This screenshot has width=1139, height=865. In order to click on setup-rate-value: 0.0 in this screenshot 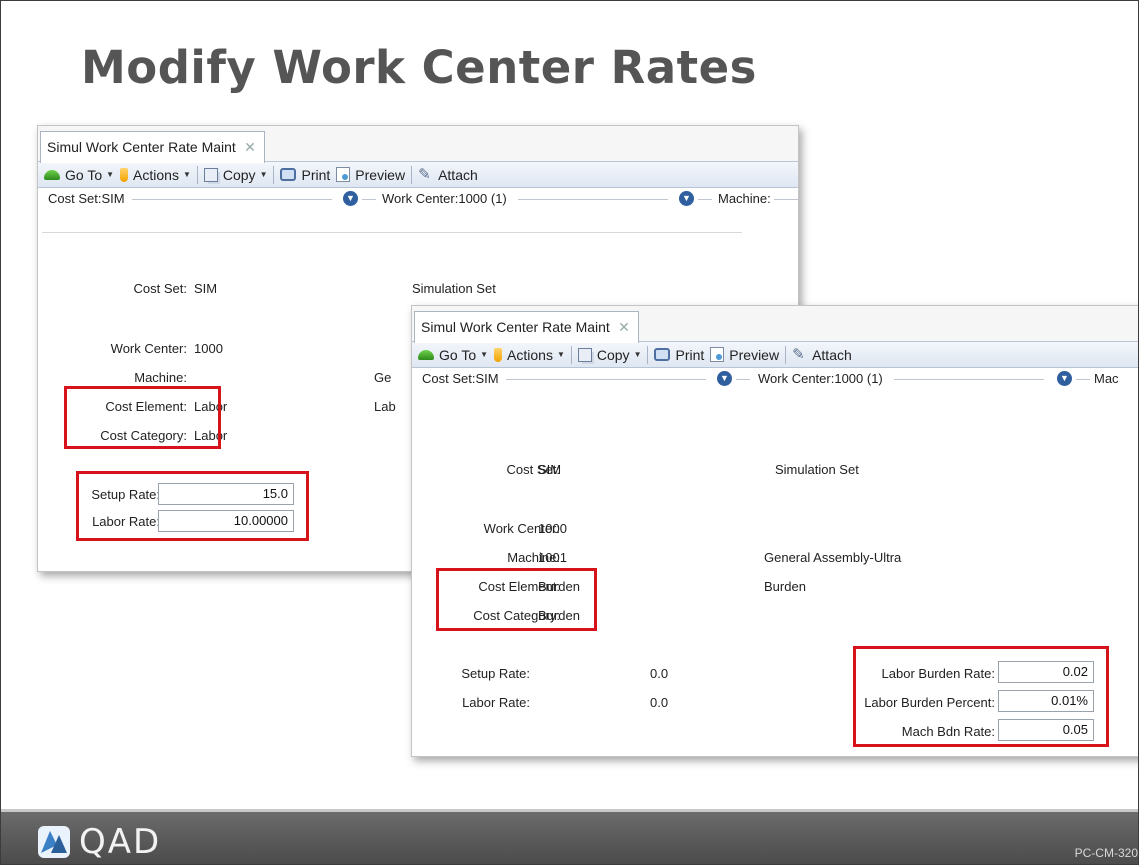, I will do `click(659, 673)`.